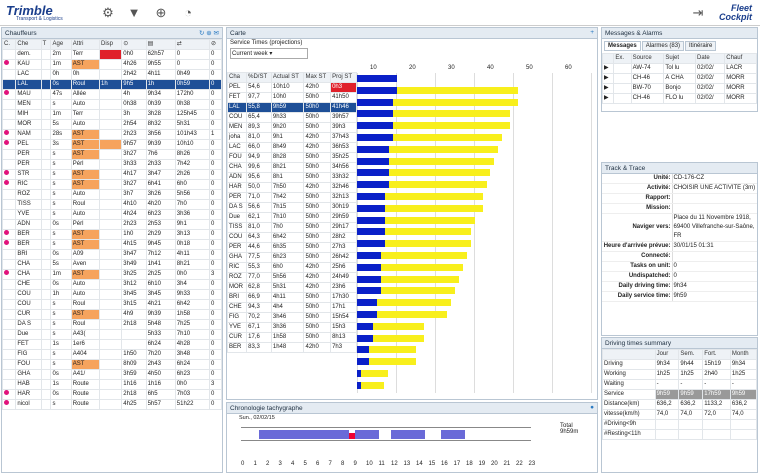 Image resolution: width=760 pixels, height=475 pixels. Describe the element at coordinates (112, 304) in the screenshot. I see `driver-row: COU s Roul 3h15 4h21 6h42 0` at that location.